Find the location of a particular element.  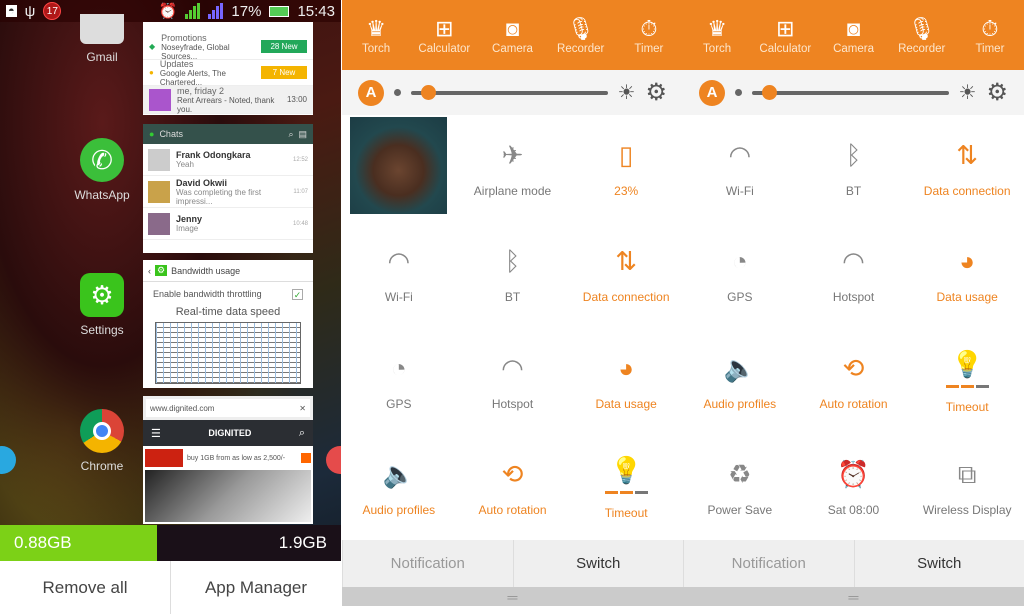

speed-chart is located at coordinates (228, 353).